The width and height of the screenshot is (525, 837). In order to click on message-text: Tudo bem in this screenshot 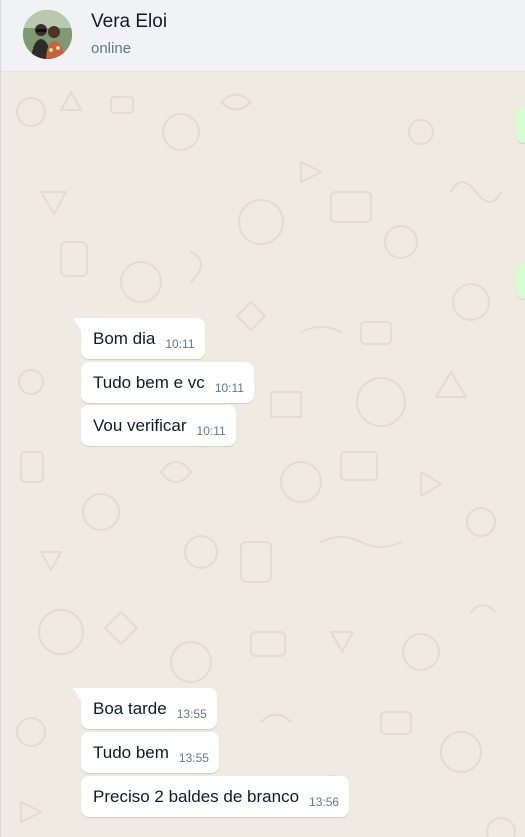, I will do `click(131, 752)`.